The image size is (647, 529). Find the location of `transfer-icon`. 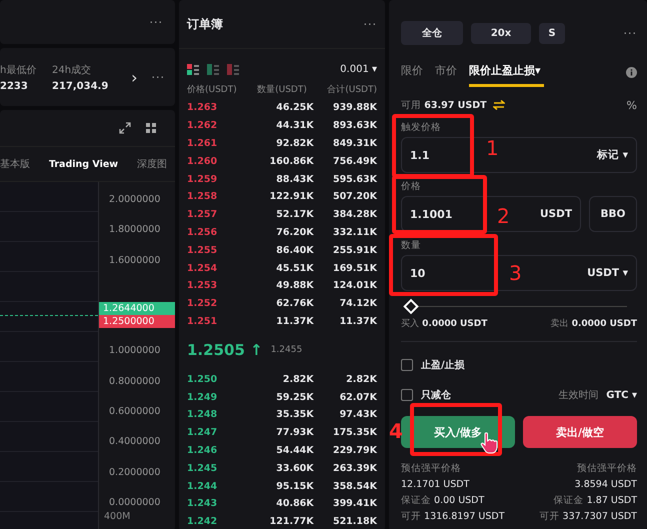

transfer-icon is located at coordinates (498, 105).